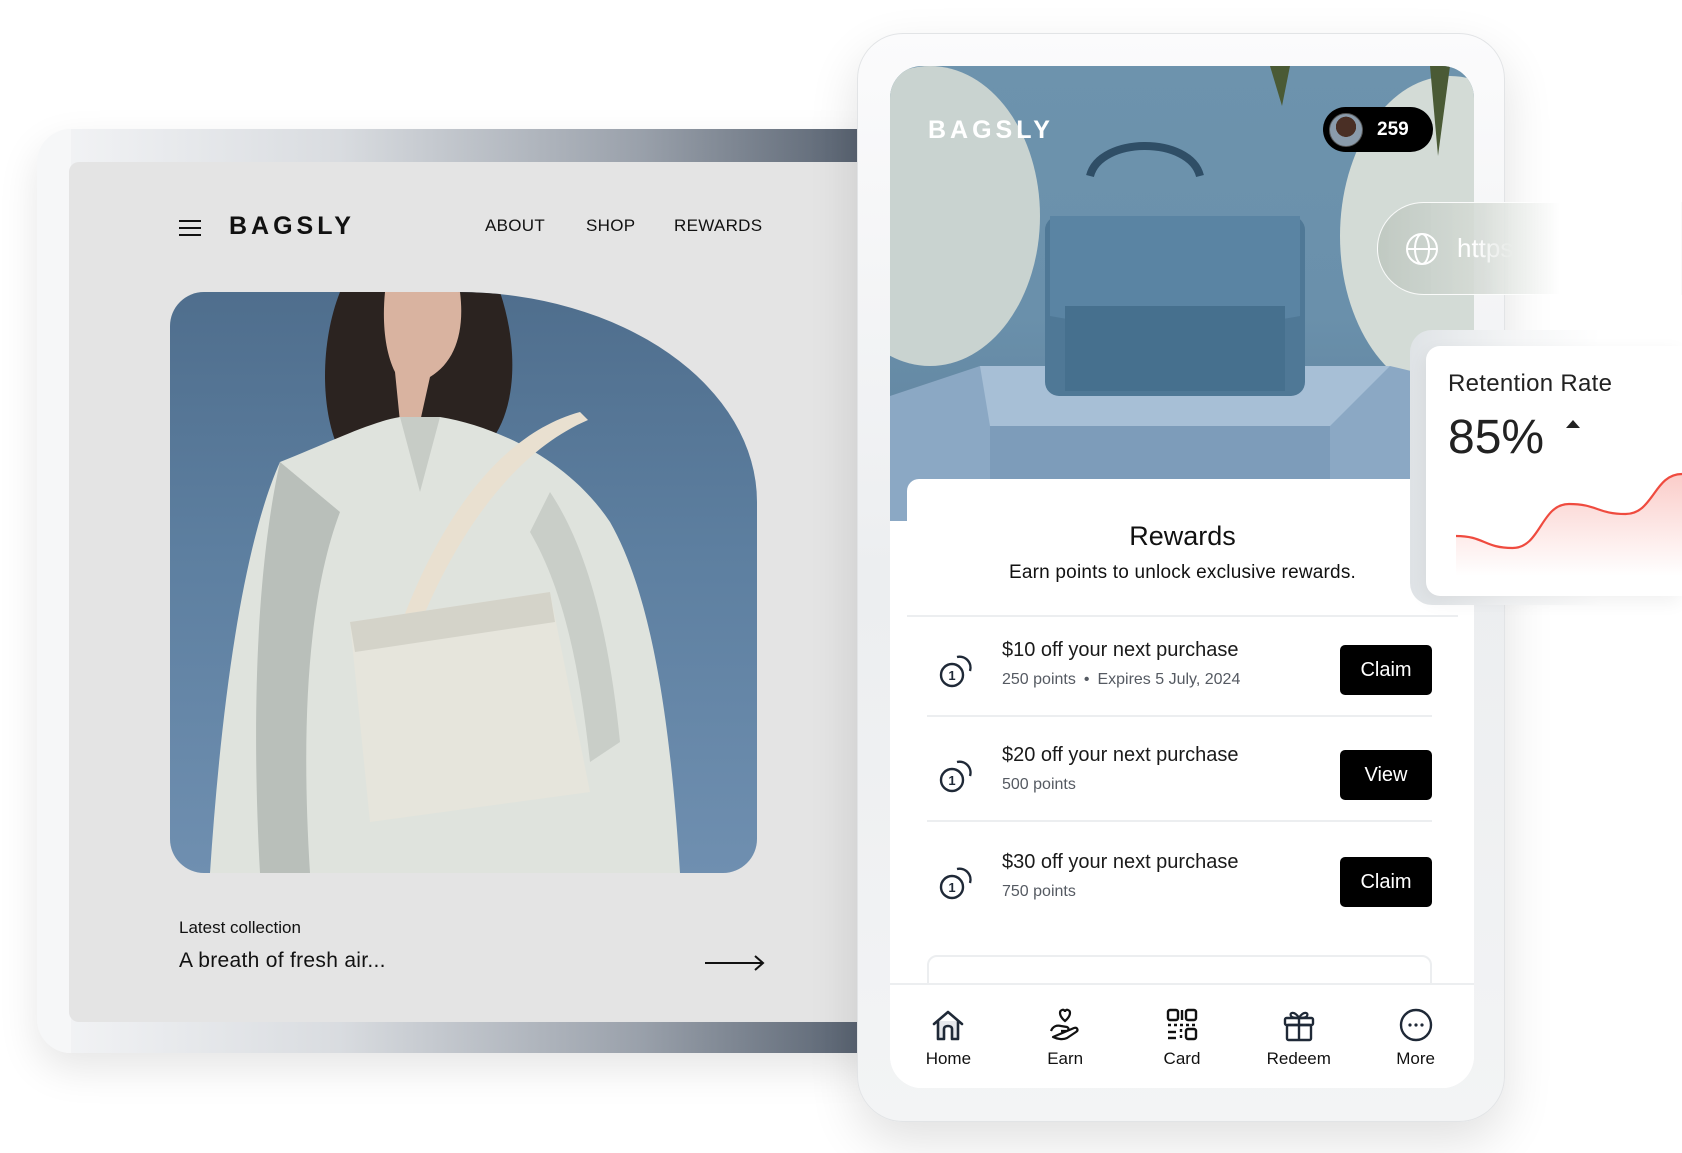  I want to click on nav-redeem: Redeem, so click(1299, 1038).